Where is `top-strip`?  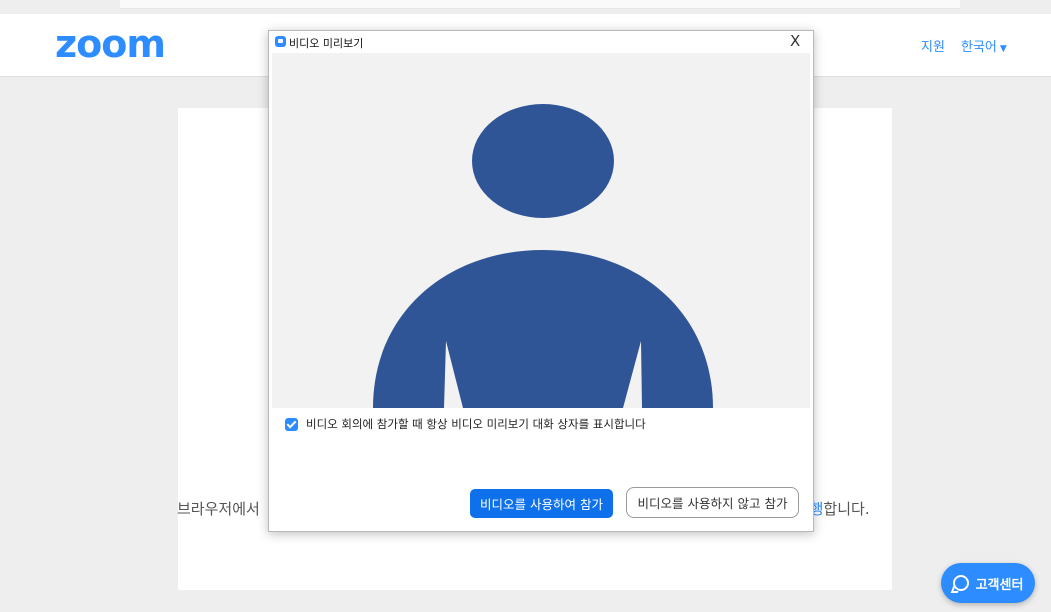
top-strip is located at coordinates (540, 4).